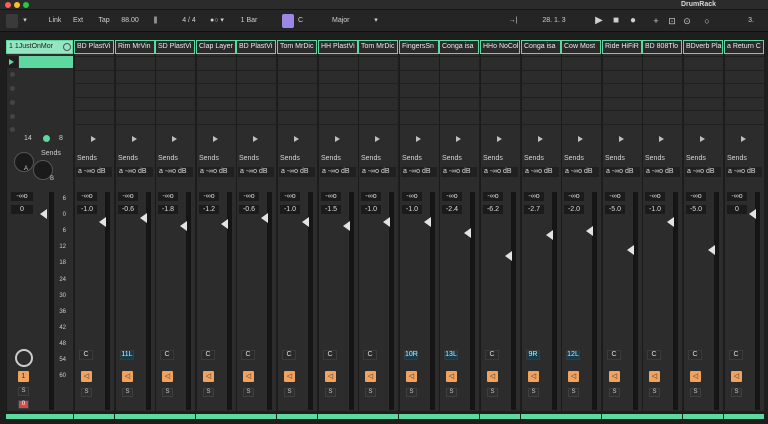 This screenshot has height=424, width=768. I want to click on master-volume-top: -∞o, so click(22, 196).